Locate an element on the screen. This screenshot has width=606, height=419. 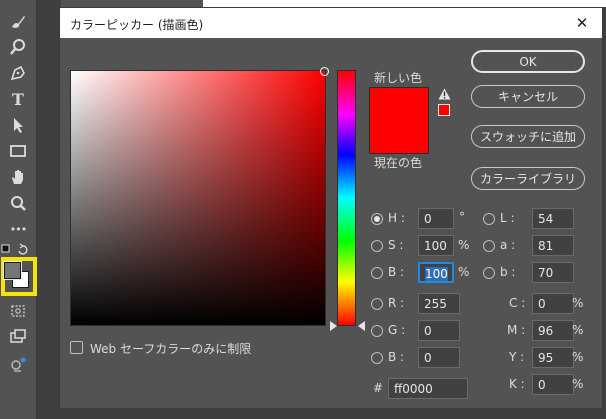
red-label: R : is located at coordinates (396, 303).